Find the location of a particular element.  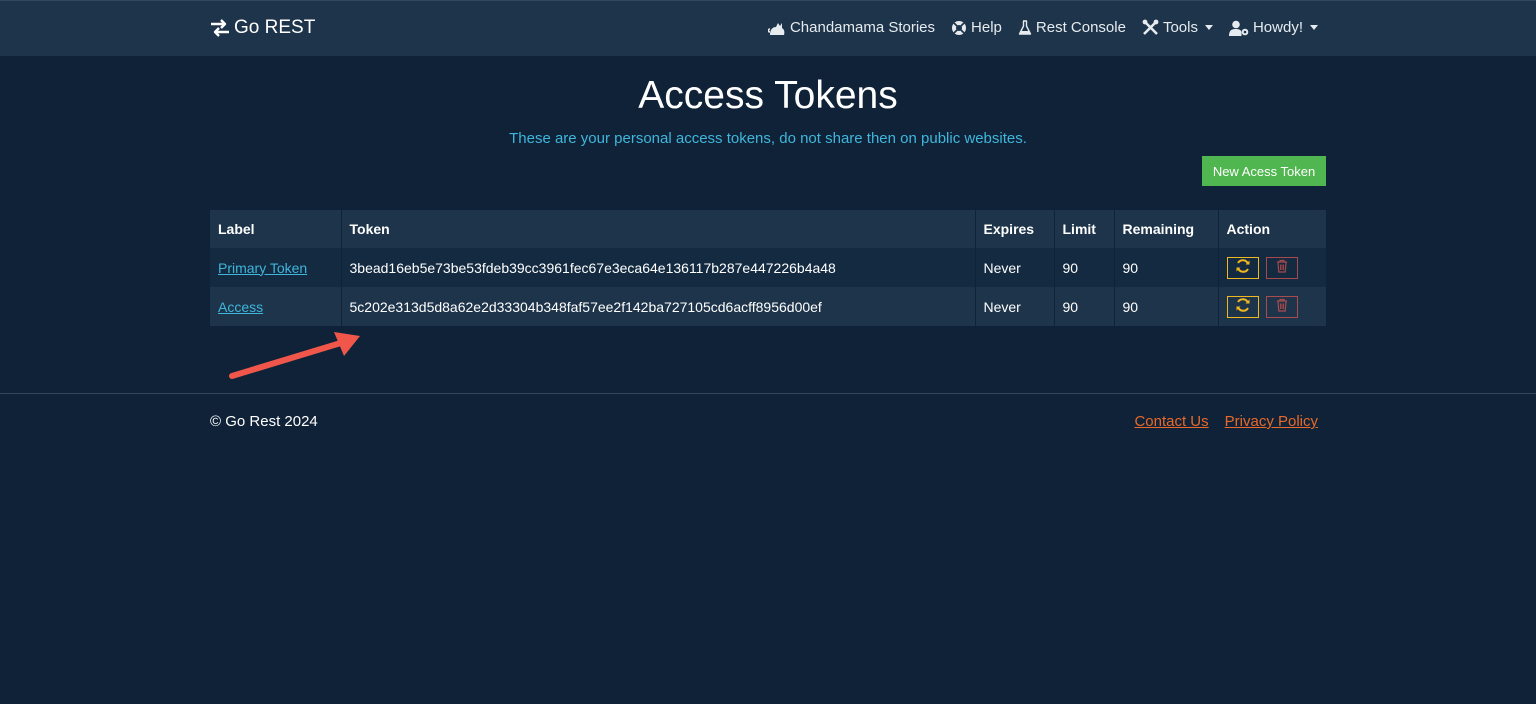

new-access-token-button: New Acess Token is located at coordinates (1264, 171).